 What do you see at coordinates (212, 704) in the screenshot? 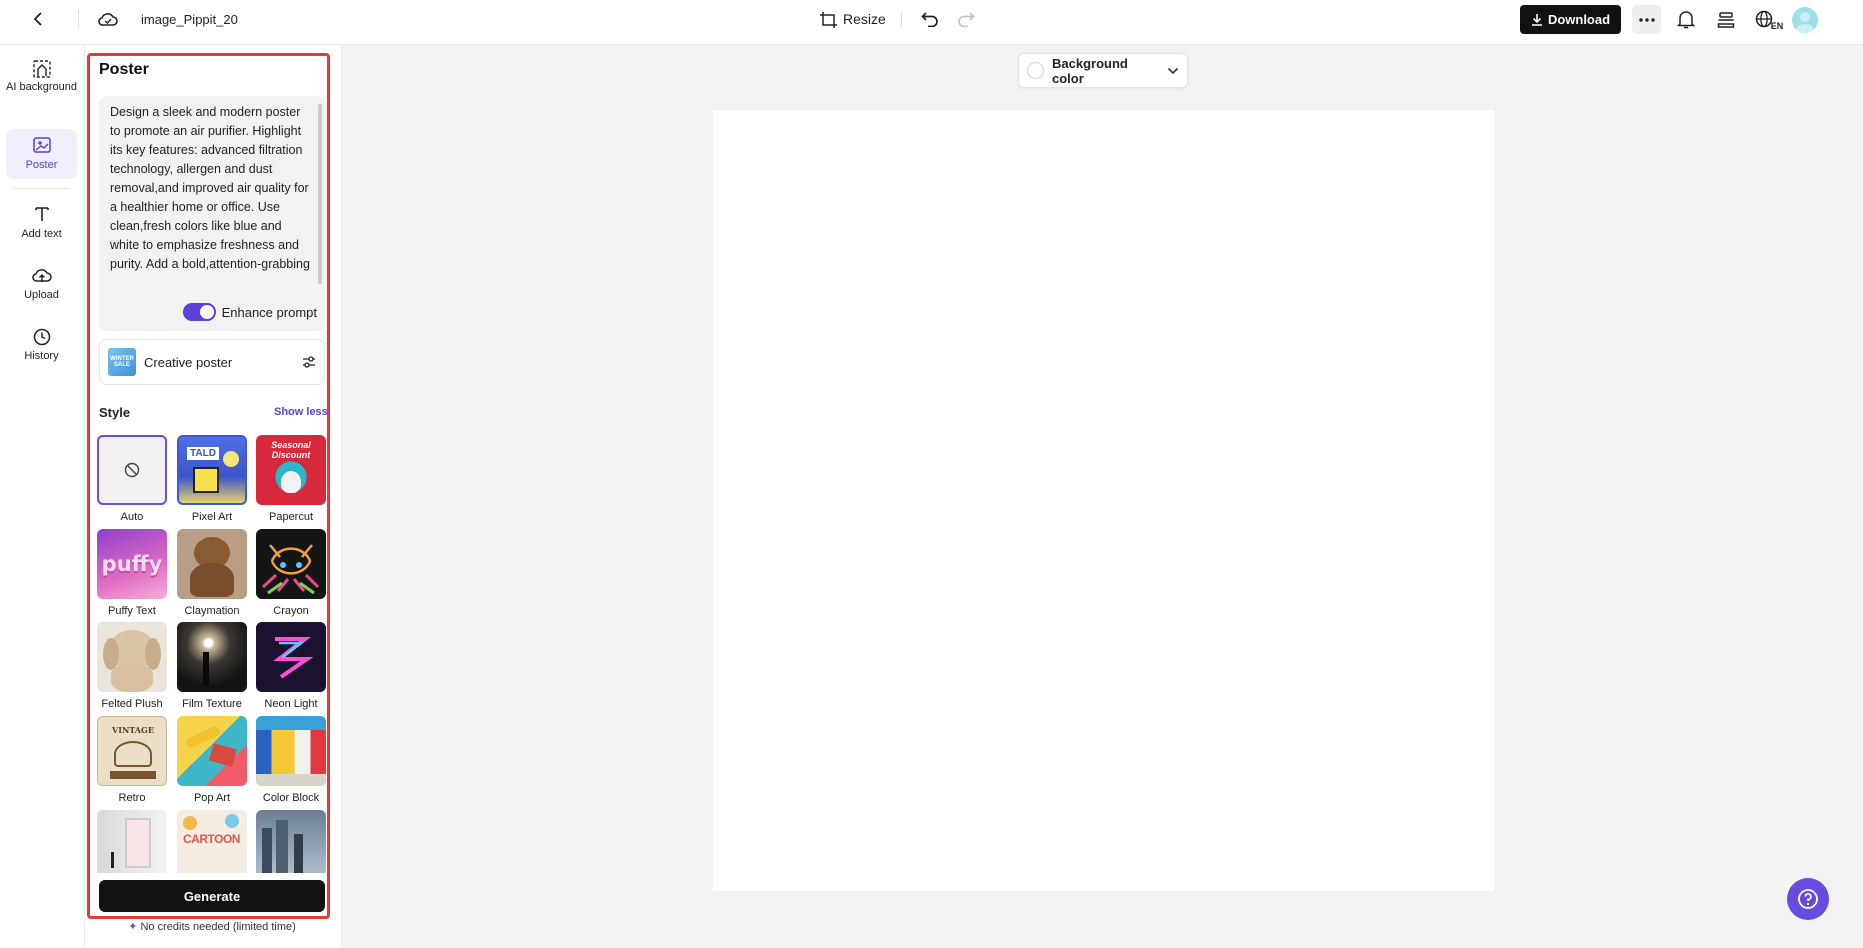
I see `style-label: Film Texture` at bounding box center [212, 704].